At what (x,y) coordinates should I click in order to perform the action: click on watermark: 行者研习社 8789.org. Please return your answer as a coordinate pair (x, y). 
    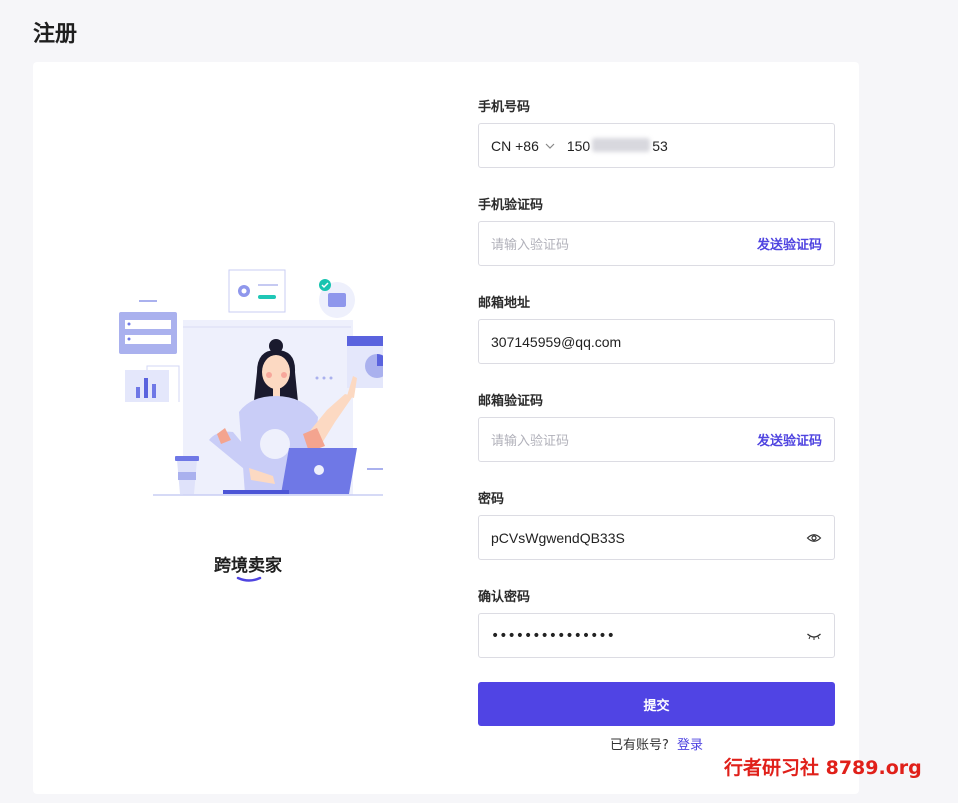
    Looking at the image, I should click on (823, 768).